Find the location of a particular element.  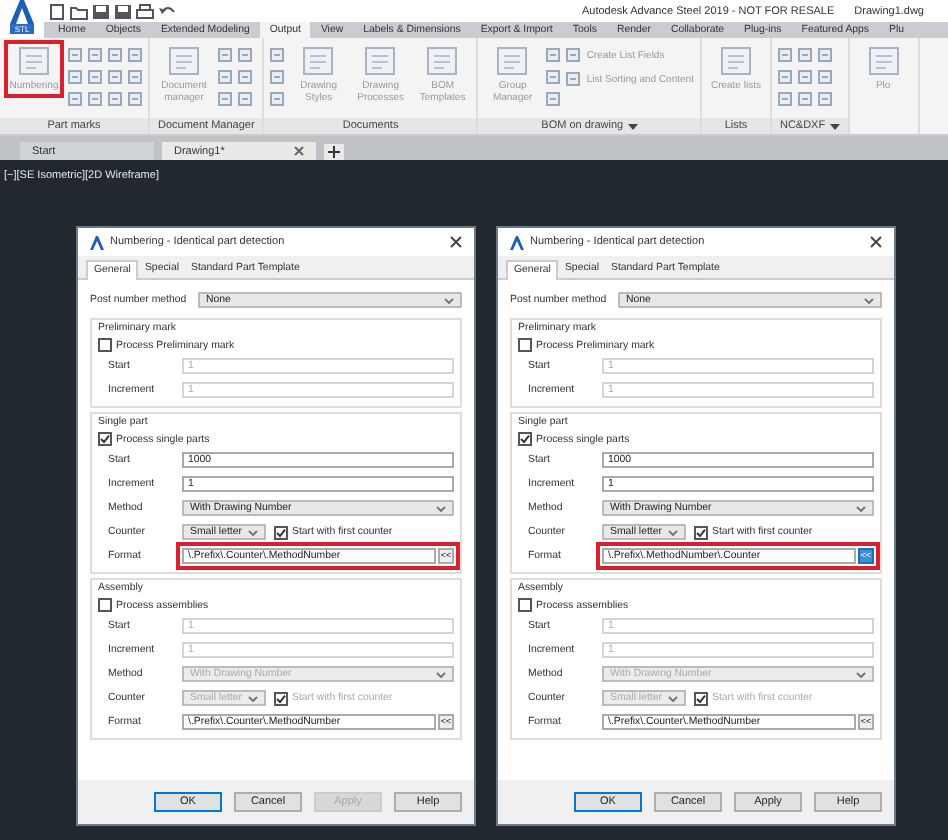

logo-icon is located at coordinates (22, 12).